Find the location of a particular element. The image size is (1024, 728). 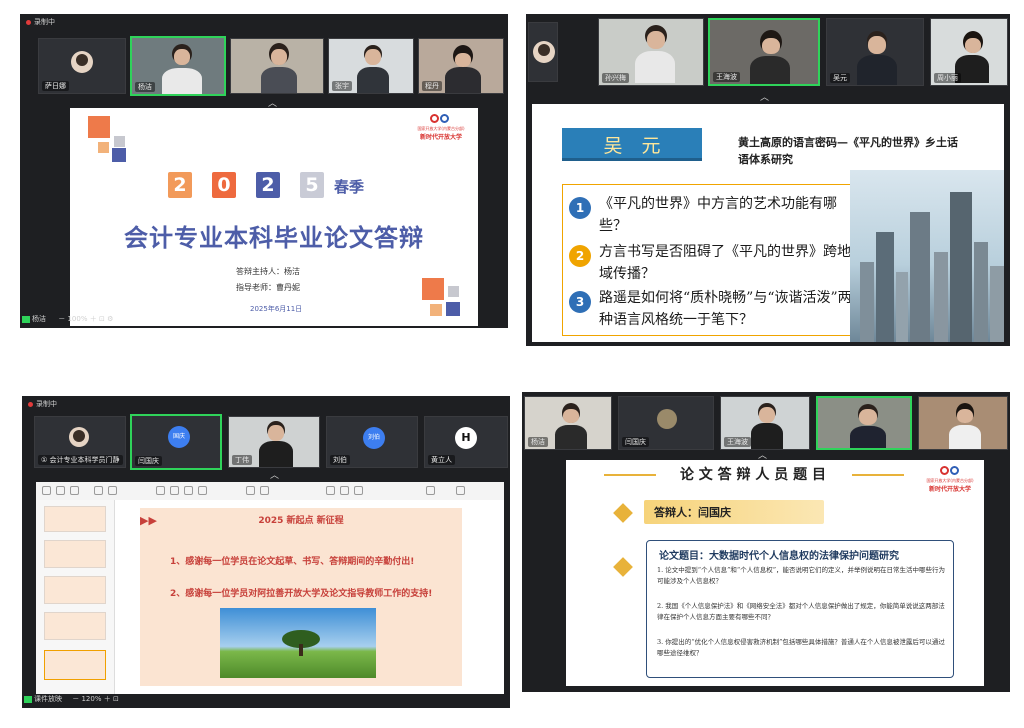

slide-title: 2025 新起点 新征程 is located at coordinates (301, 521).